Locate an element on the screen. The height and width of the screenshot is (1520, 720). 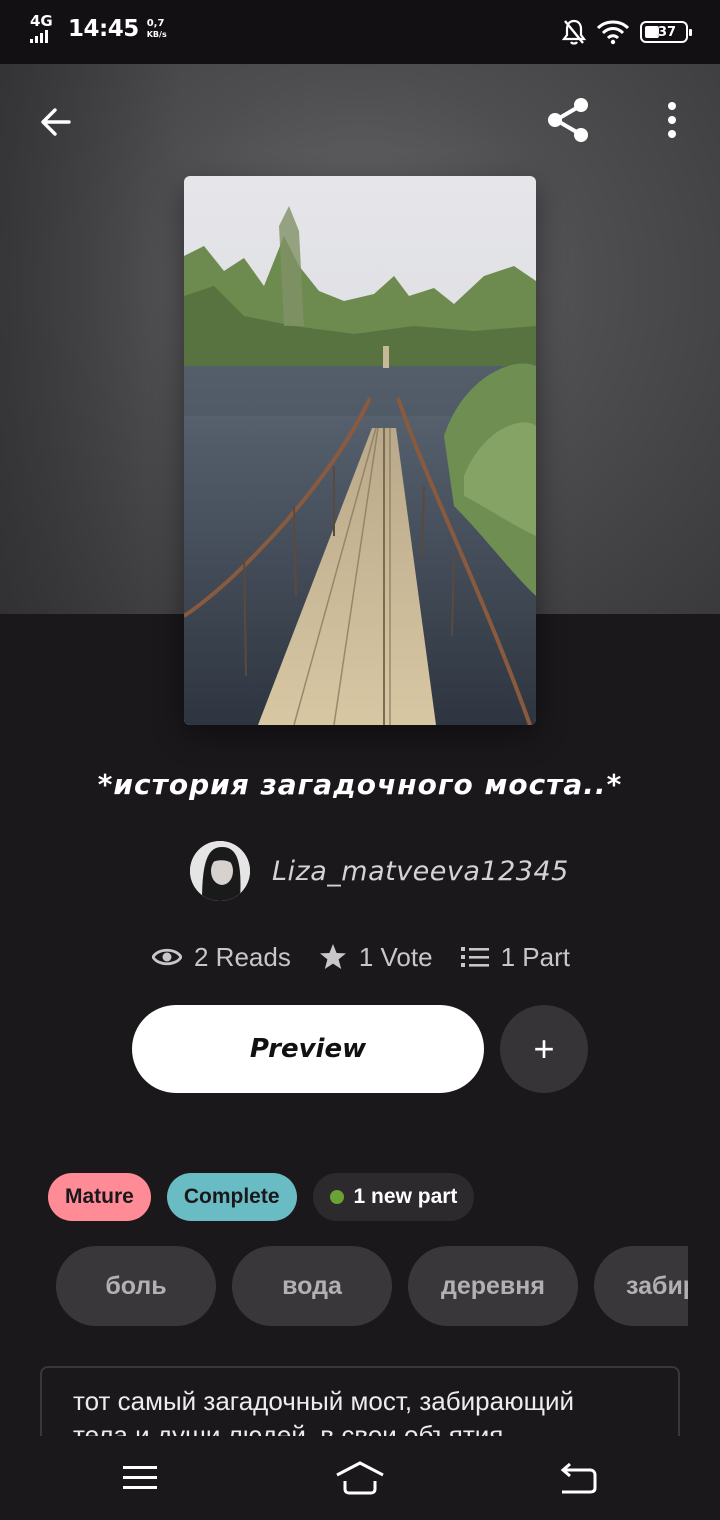
battery-icon: 37 is located at coordinates (666, 32).